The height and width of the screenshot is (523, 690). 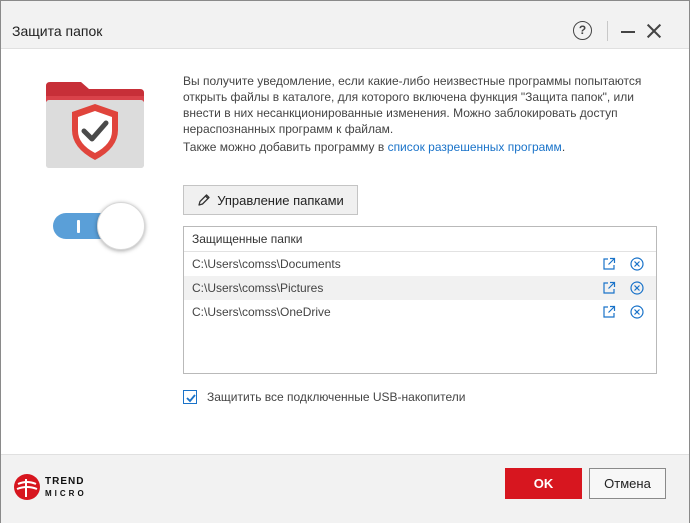 What do you see at coordinates (258, 288) in the screenshot?
I see `folder-path: C:\Users\comss\Pictures` at bounding box center [258, 288].